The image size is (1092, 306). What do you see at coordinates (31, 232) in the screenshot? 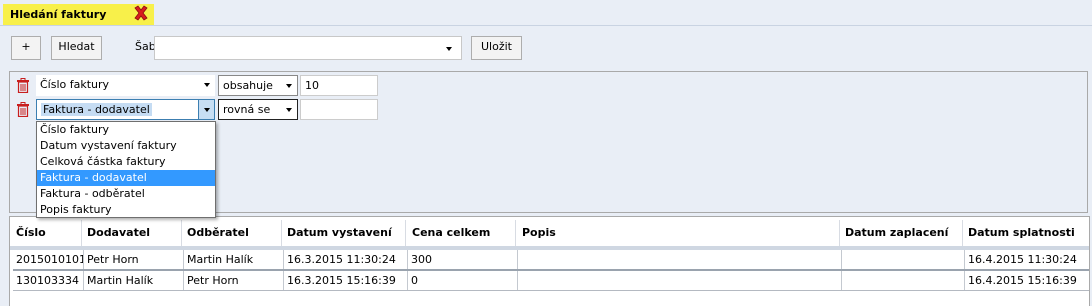
I see `column-header-cislo: Číslo` at bounding box center [31, 232].